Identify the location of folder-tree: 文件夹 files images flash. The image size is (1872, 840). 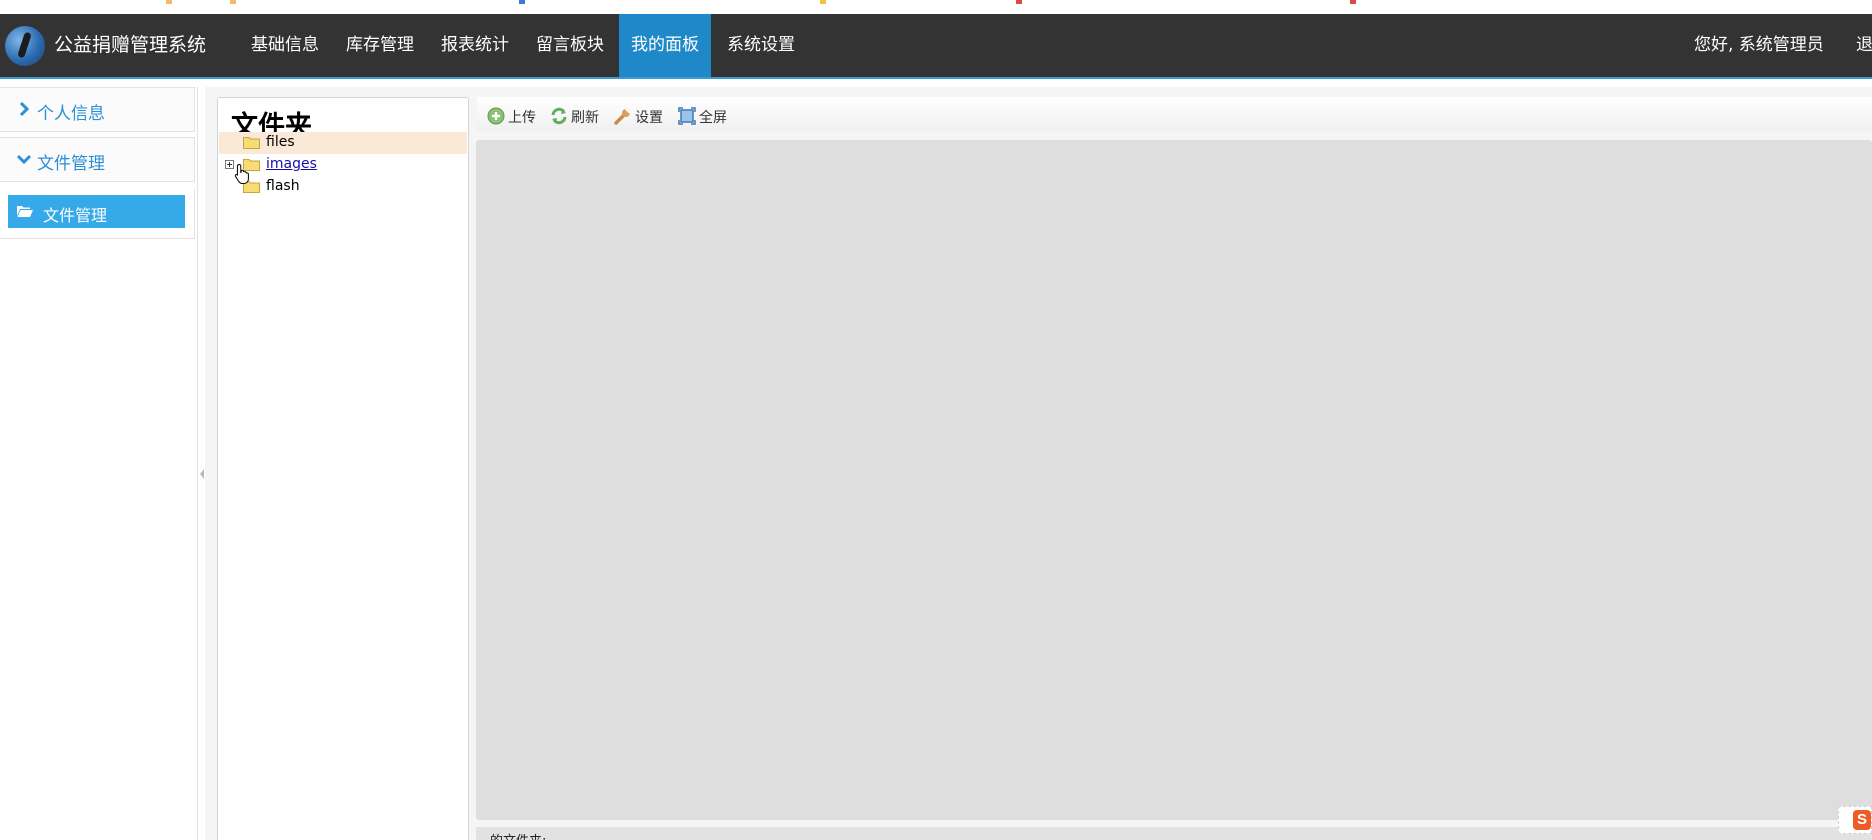
(343, 468).